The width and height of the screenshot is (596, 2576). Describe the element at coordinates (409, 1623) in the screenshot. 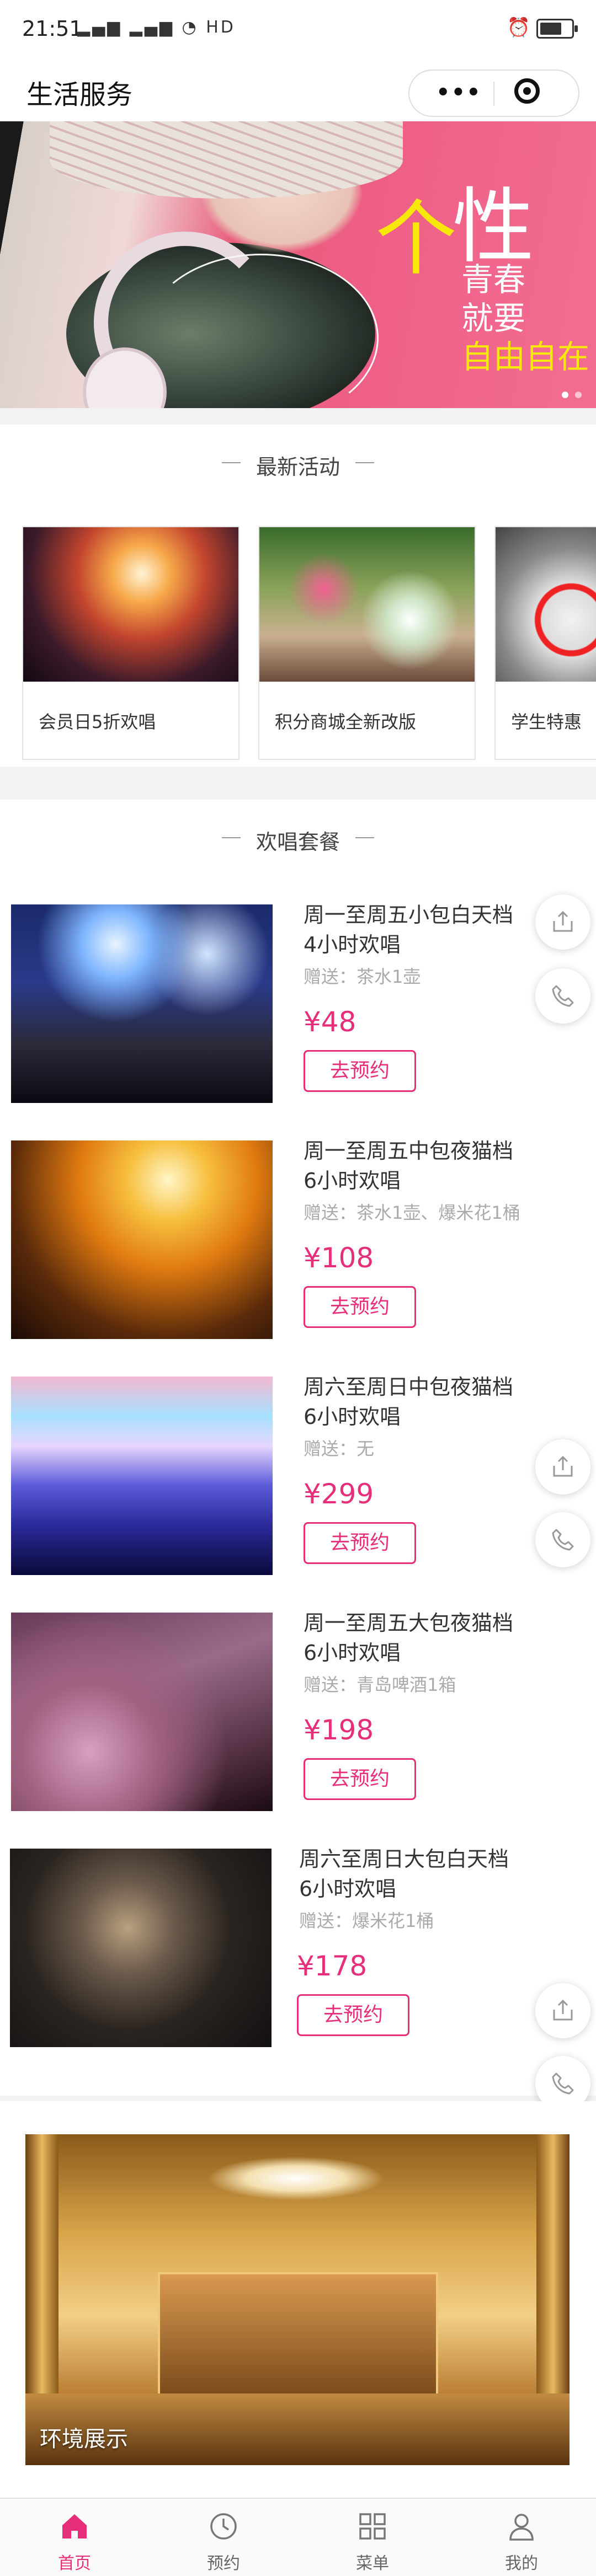

I see `package-title: 周一至周五大包夜猫档` at that location.